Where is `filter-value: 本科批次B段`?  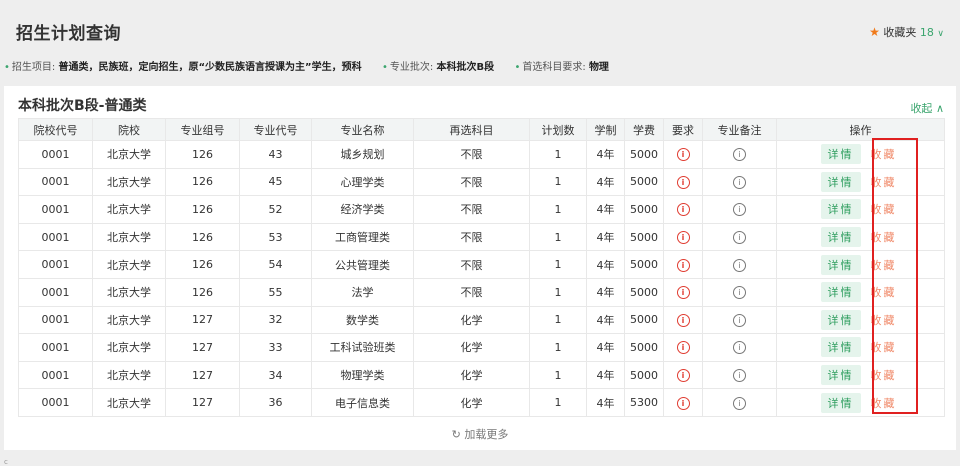 filter-value: 本科批次B段 is located at coordinates (465, 67).